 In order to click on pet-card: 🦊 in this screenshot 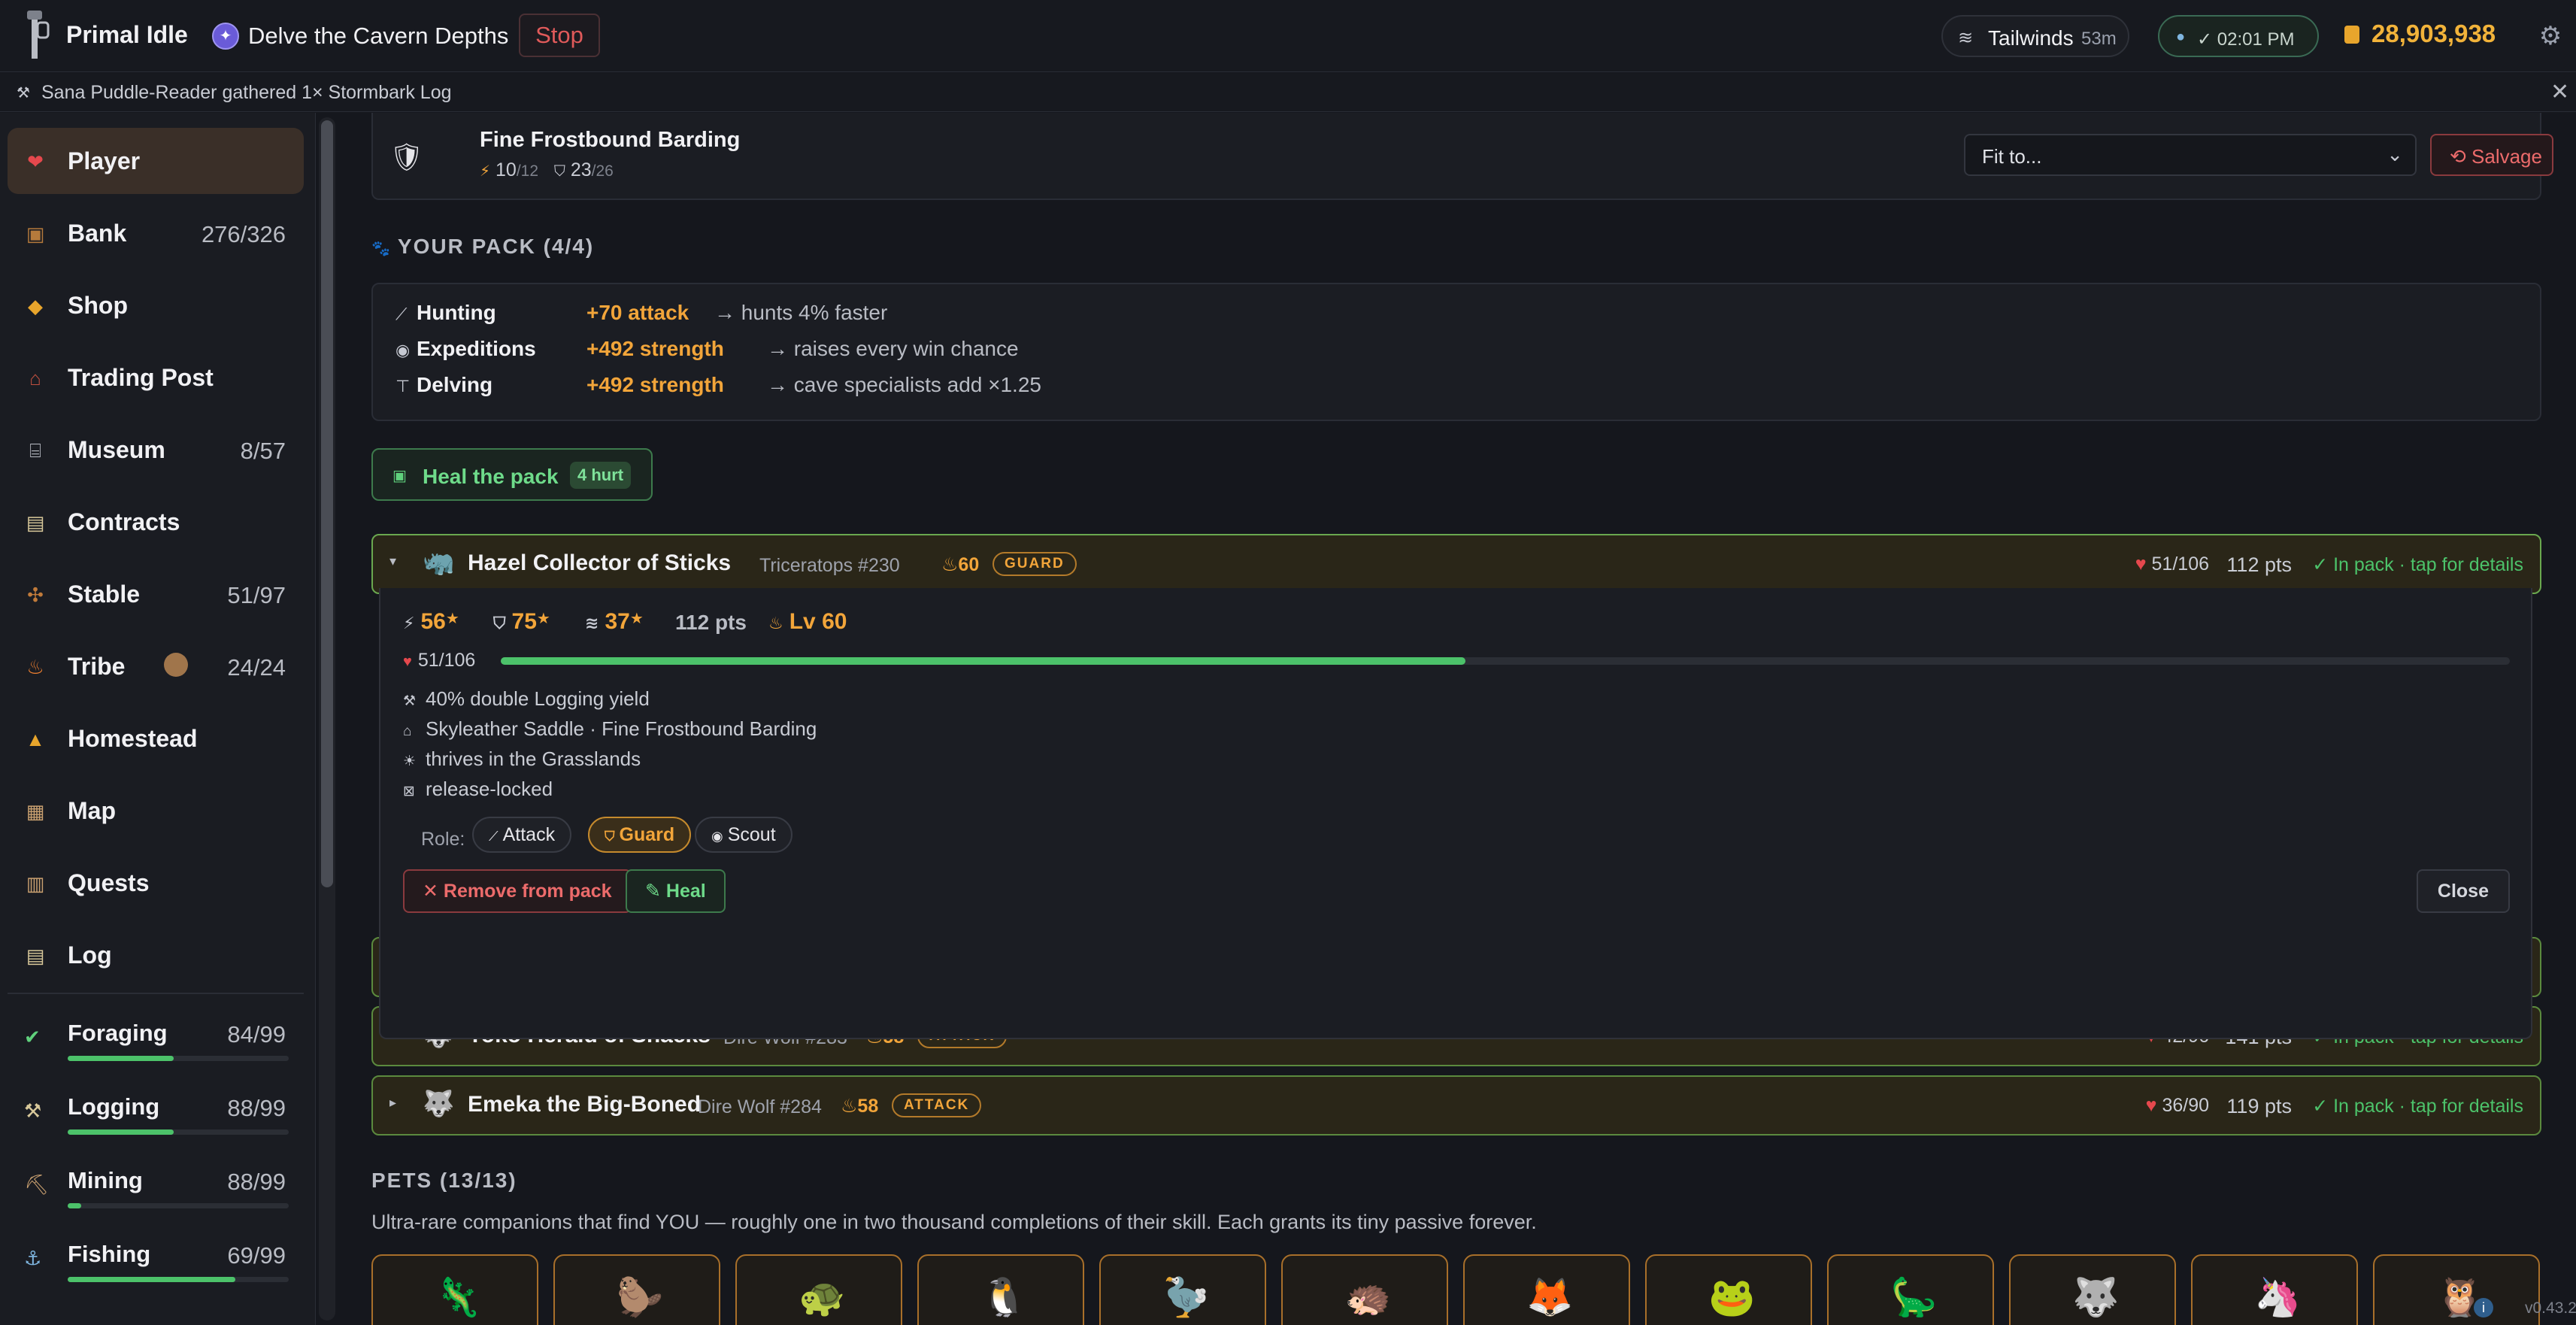, I will do `click(1546, 1290)`.